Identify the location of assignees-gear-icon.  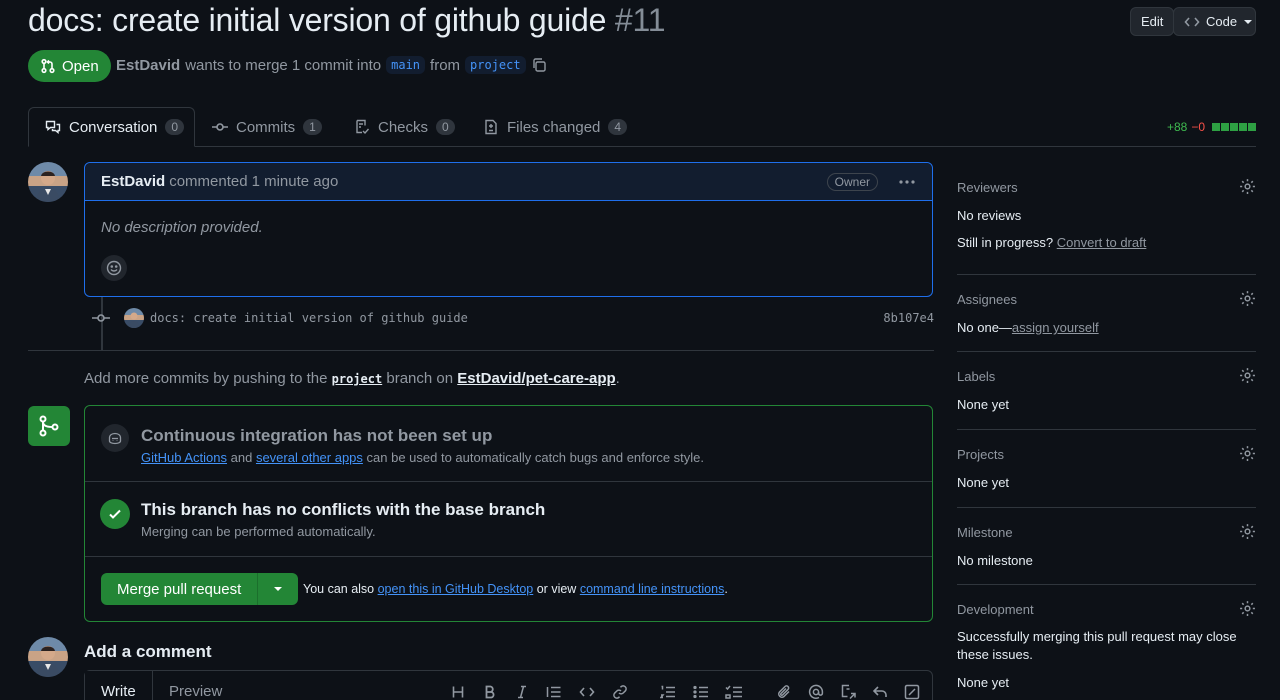
(1247, 298).